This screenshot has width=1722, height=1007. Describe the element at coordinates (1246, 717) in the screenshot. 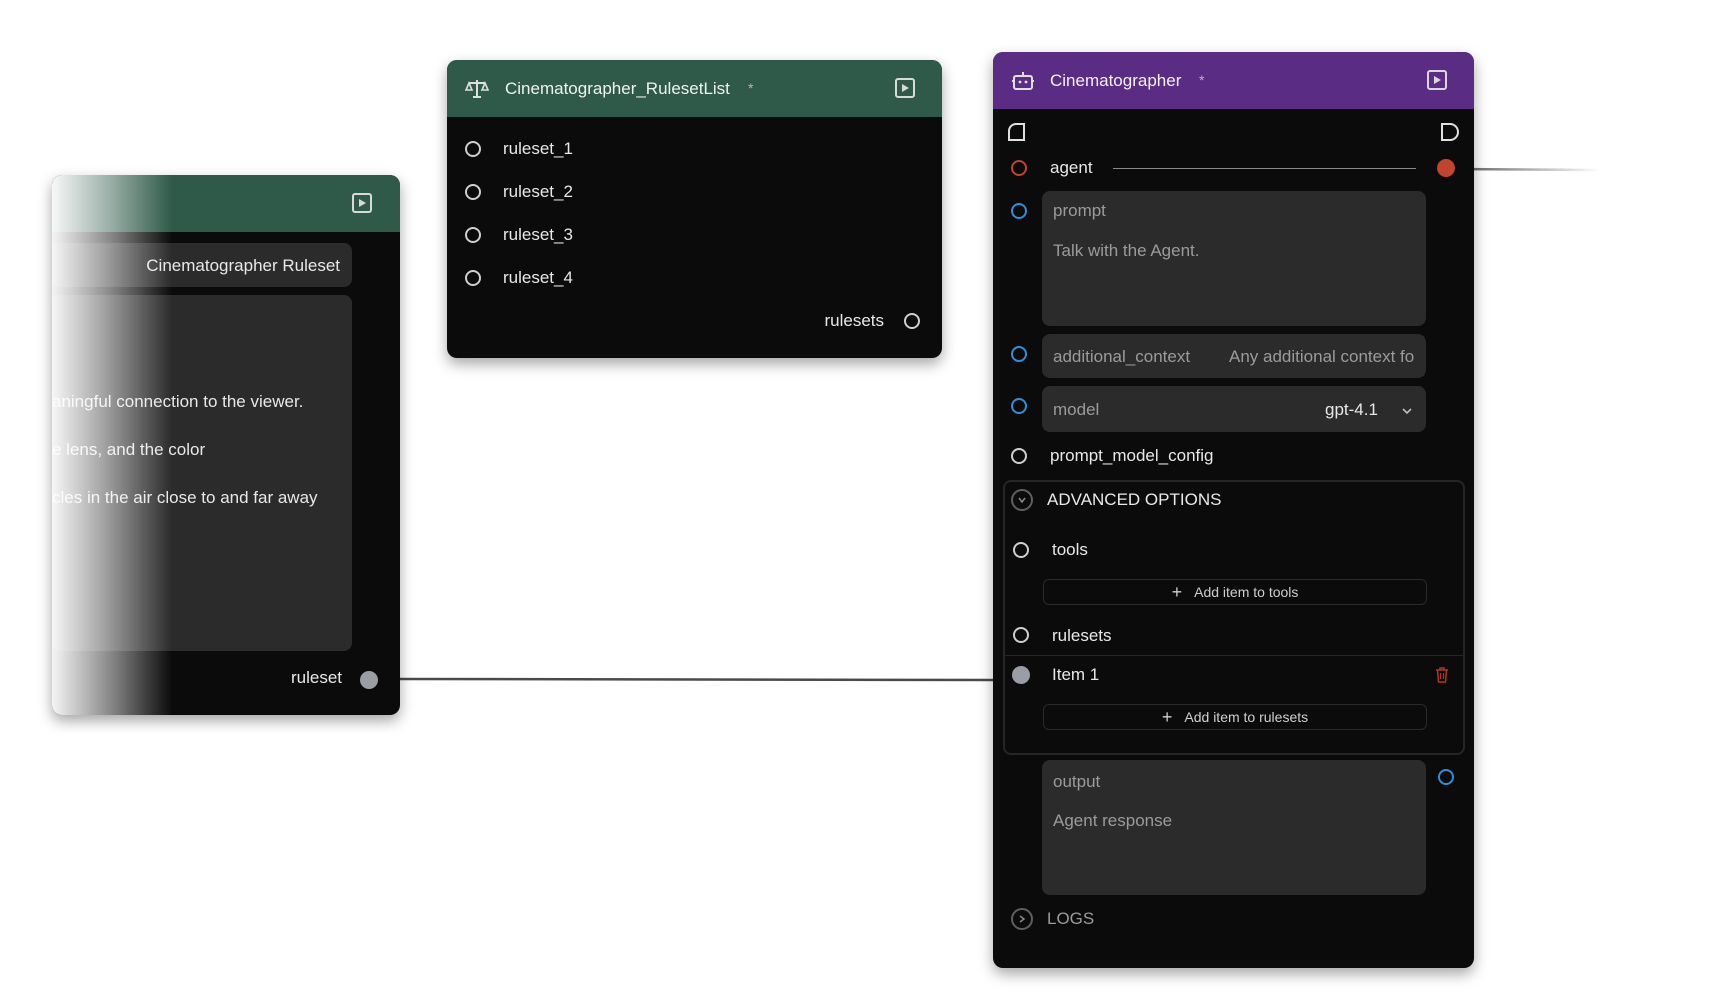

I see `add-rulesets-label: Add item to rulesets` at that location.